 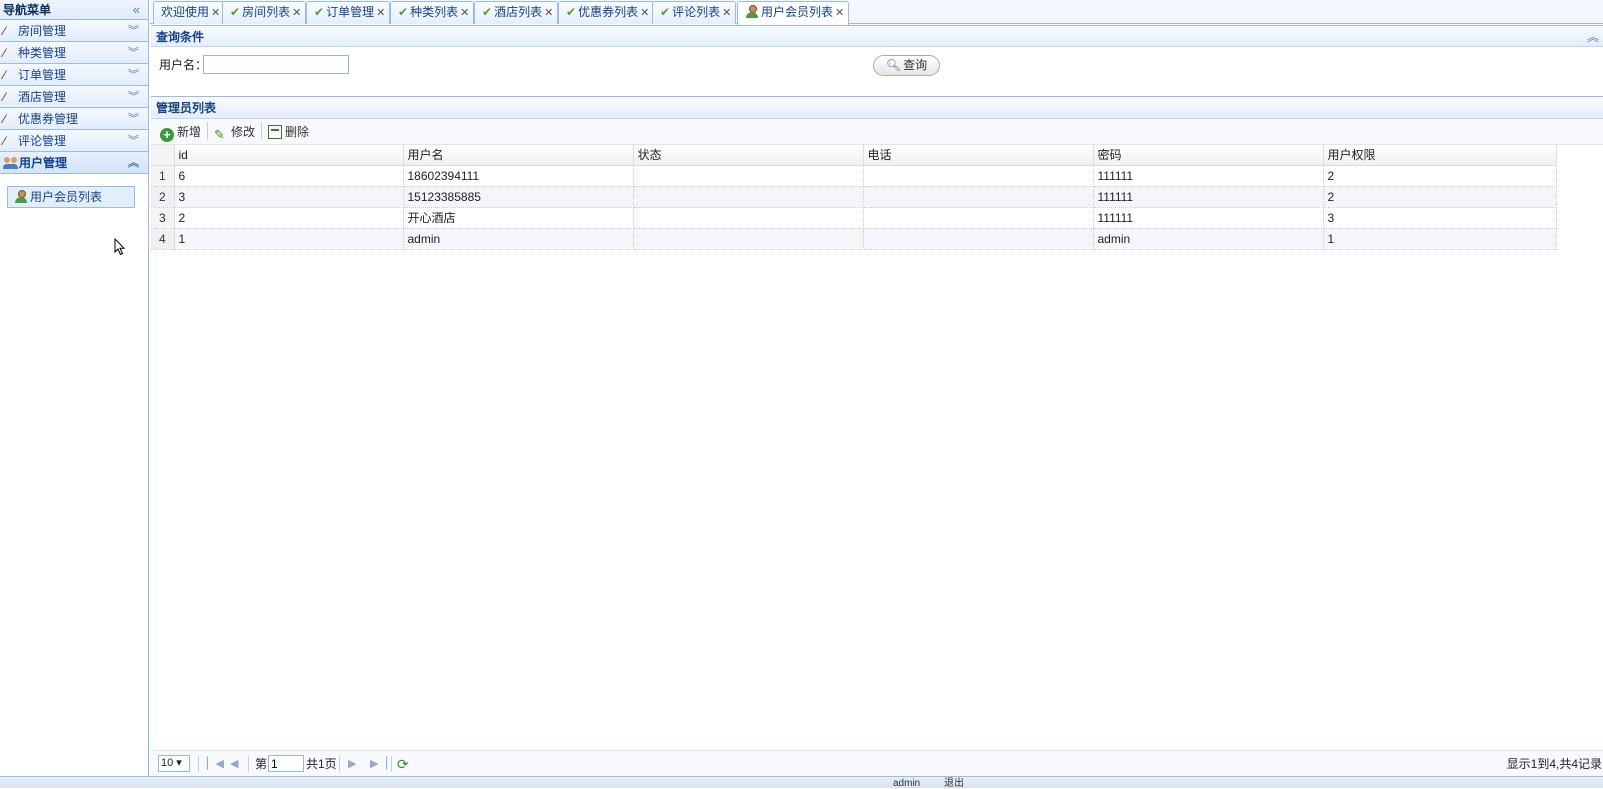 I want to click on cell-status, so click(x=748, y=218).